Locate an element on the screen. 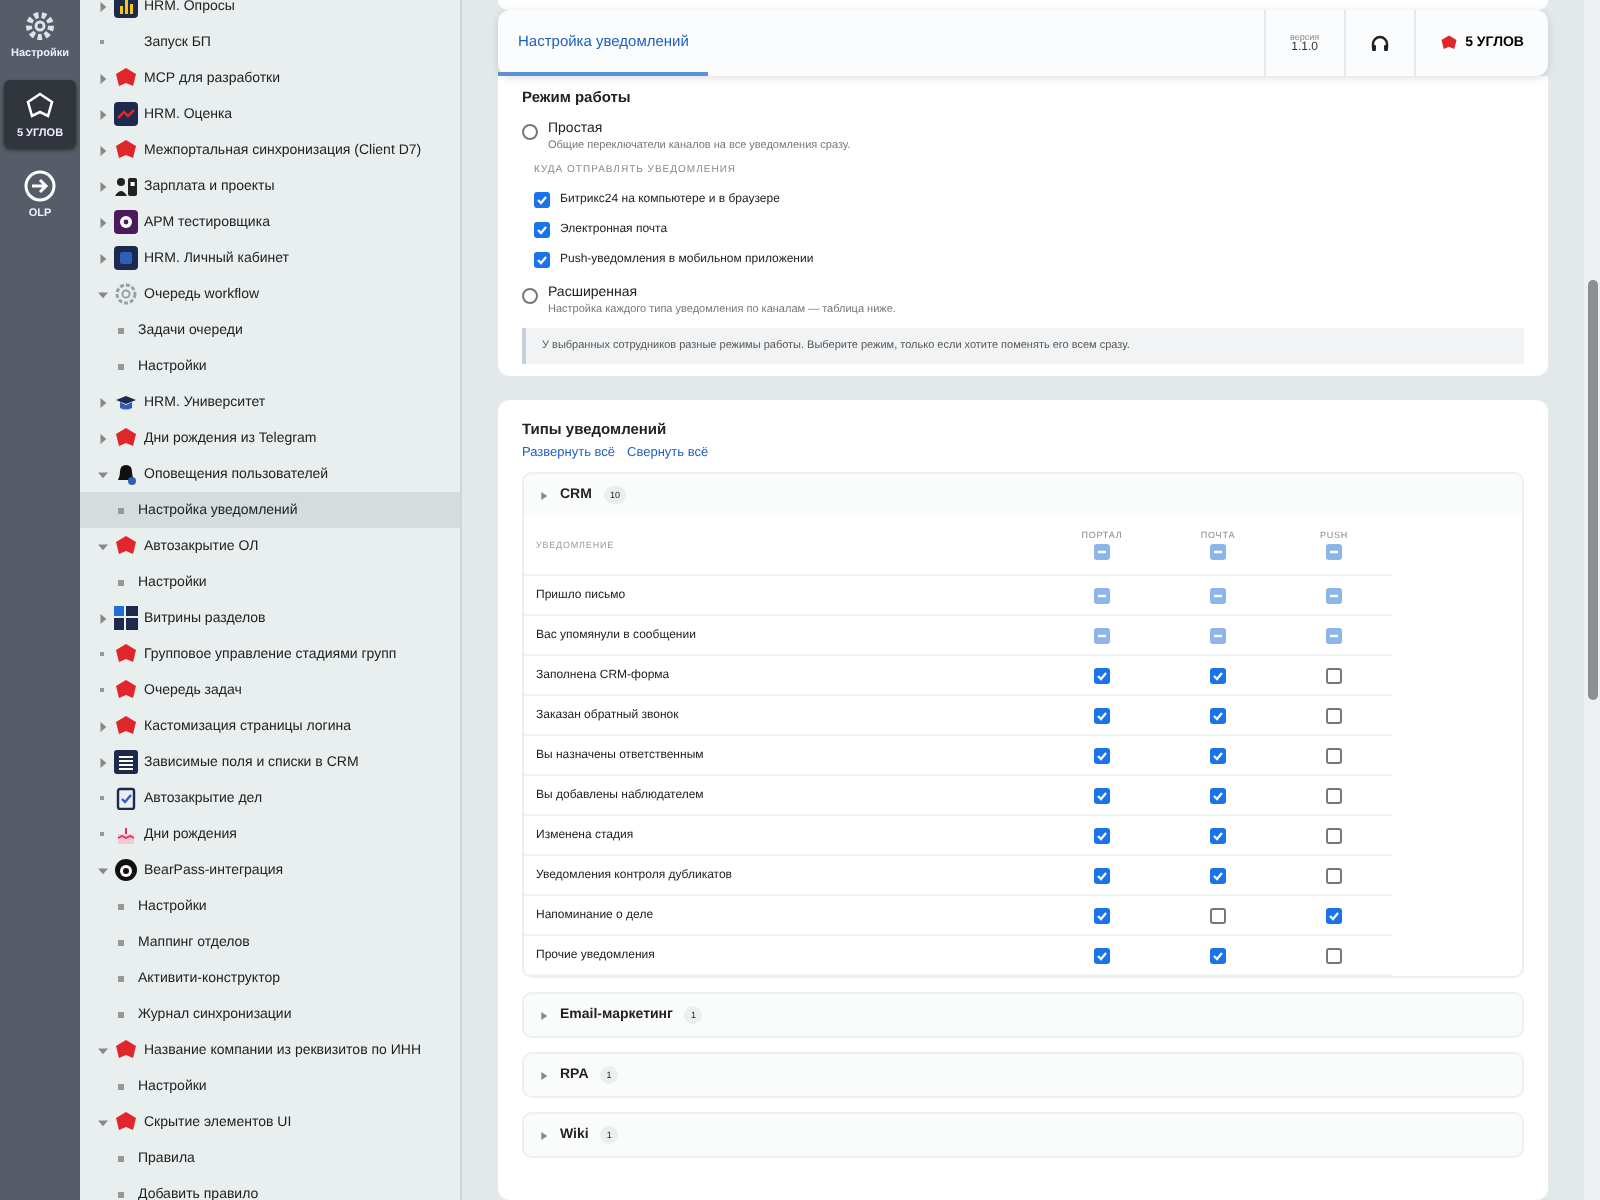 Image resolution: width=1600 pixels, height=1200 pixels. settings-icon is located at coordinates (40, 25).